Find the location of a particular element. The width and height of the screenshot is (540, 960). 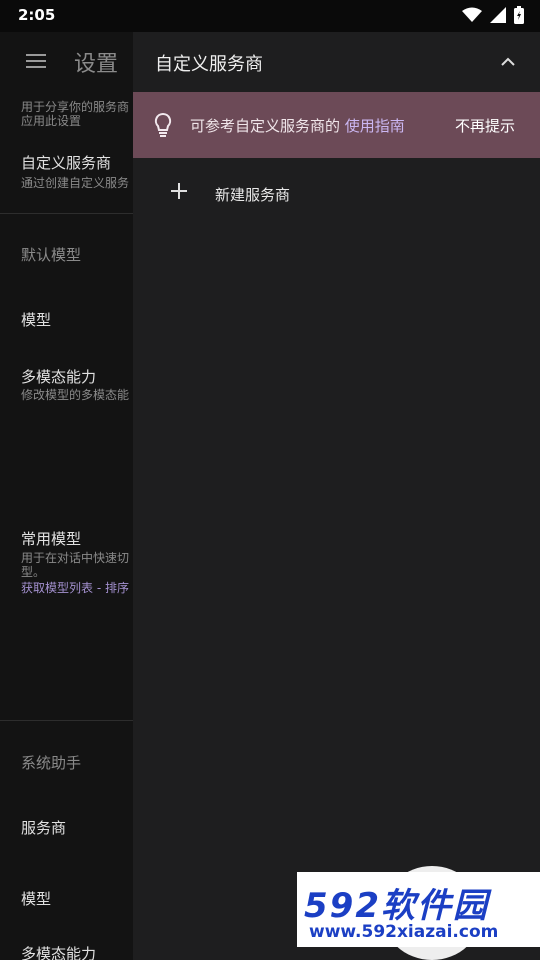

frequent-model-item: 常用模型 is located at coordinates (77, 538).